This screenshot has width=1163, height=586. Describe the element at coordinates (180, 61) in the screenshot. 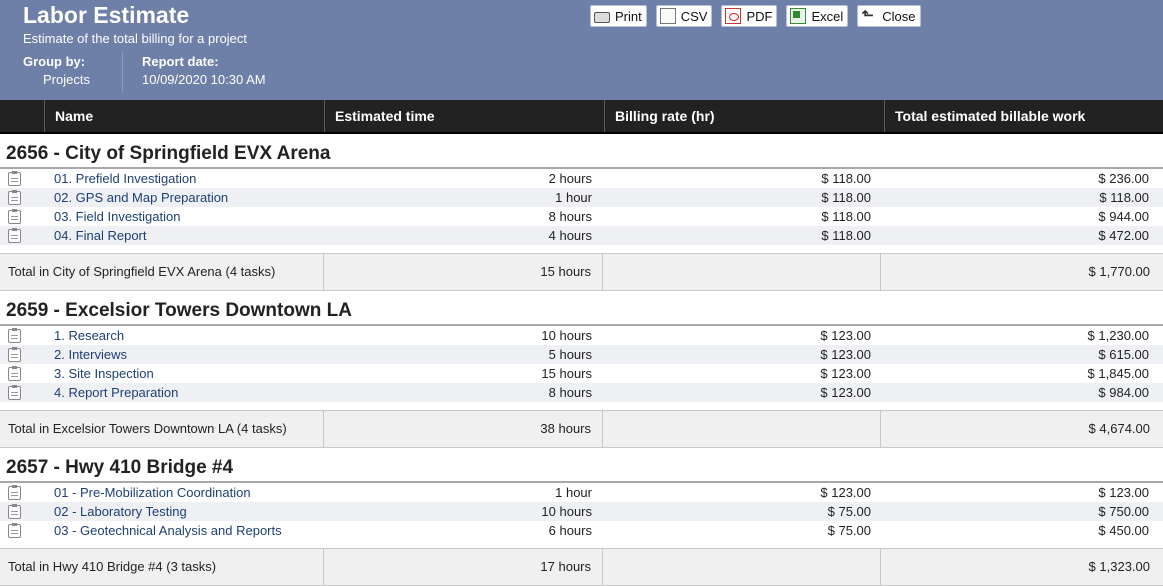

I see `report-date-label: Report date:` at that location.